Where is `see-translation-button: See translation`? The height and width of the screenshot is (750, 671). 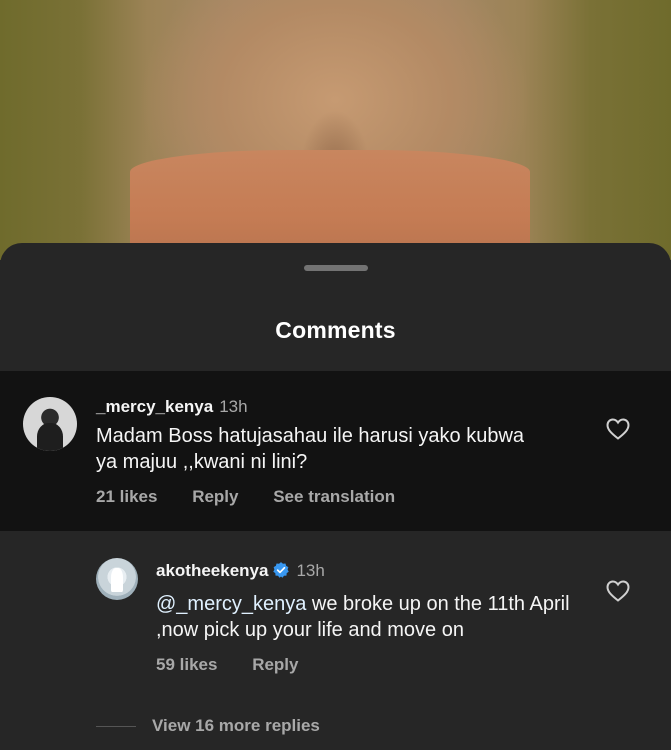
see-translation-button: See translation is located at coordinates (334, 497).